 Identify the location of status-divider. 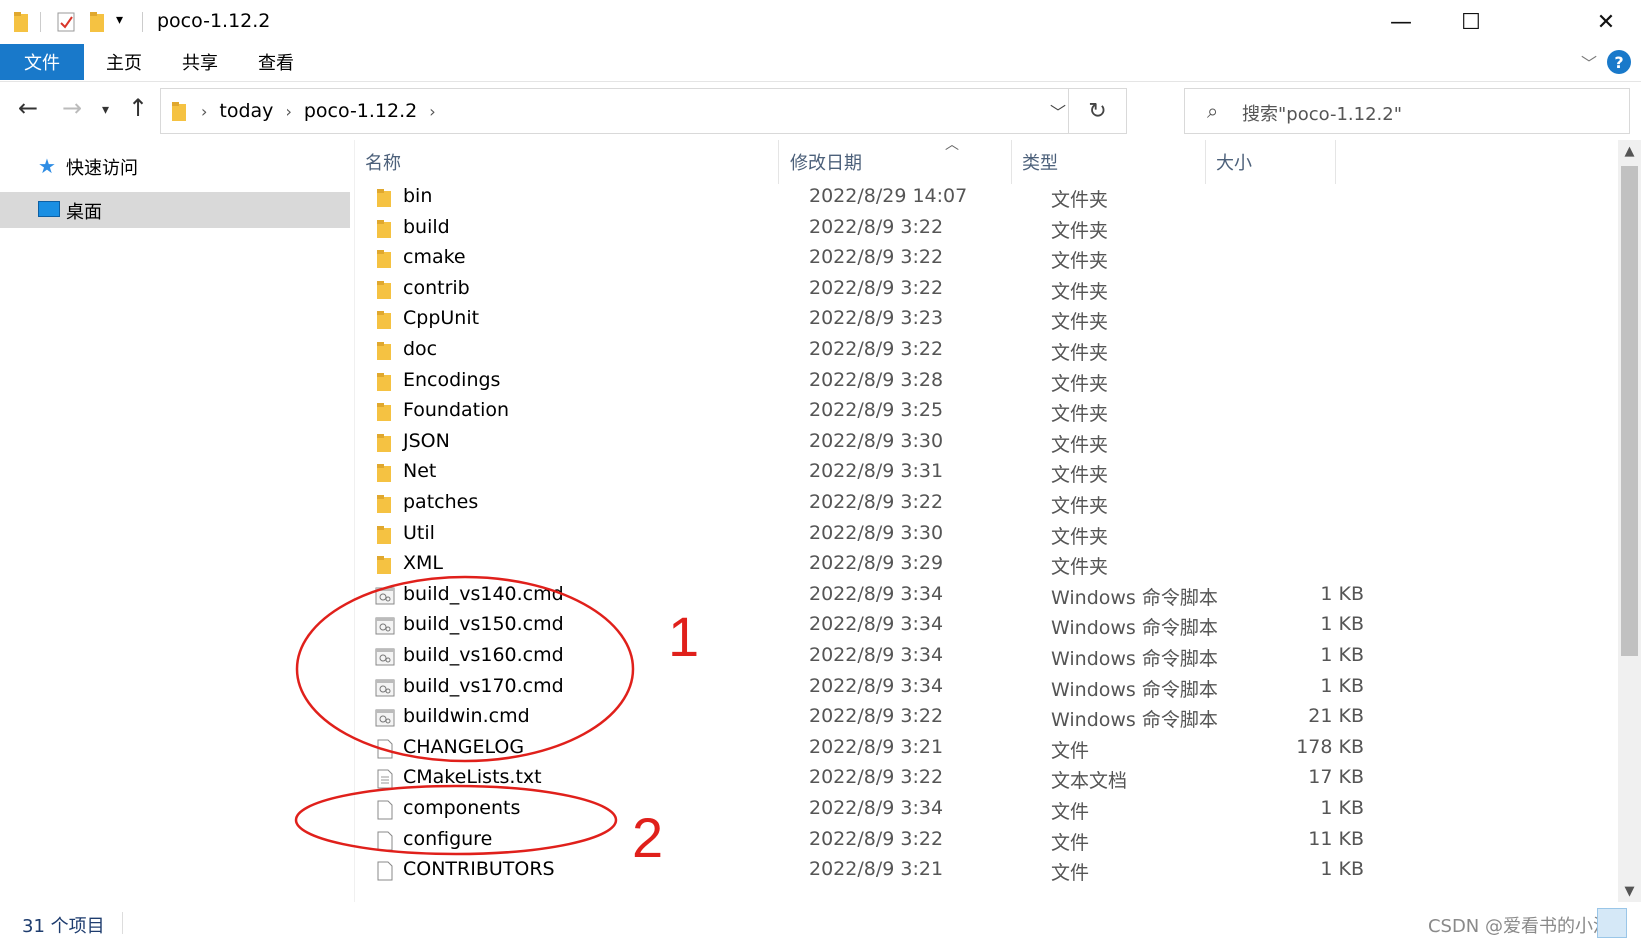
(122, 923).